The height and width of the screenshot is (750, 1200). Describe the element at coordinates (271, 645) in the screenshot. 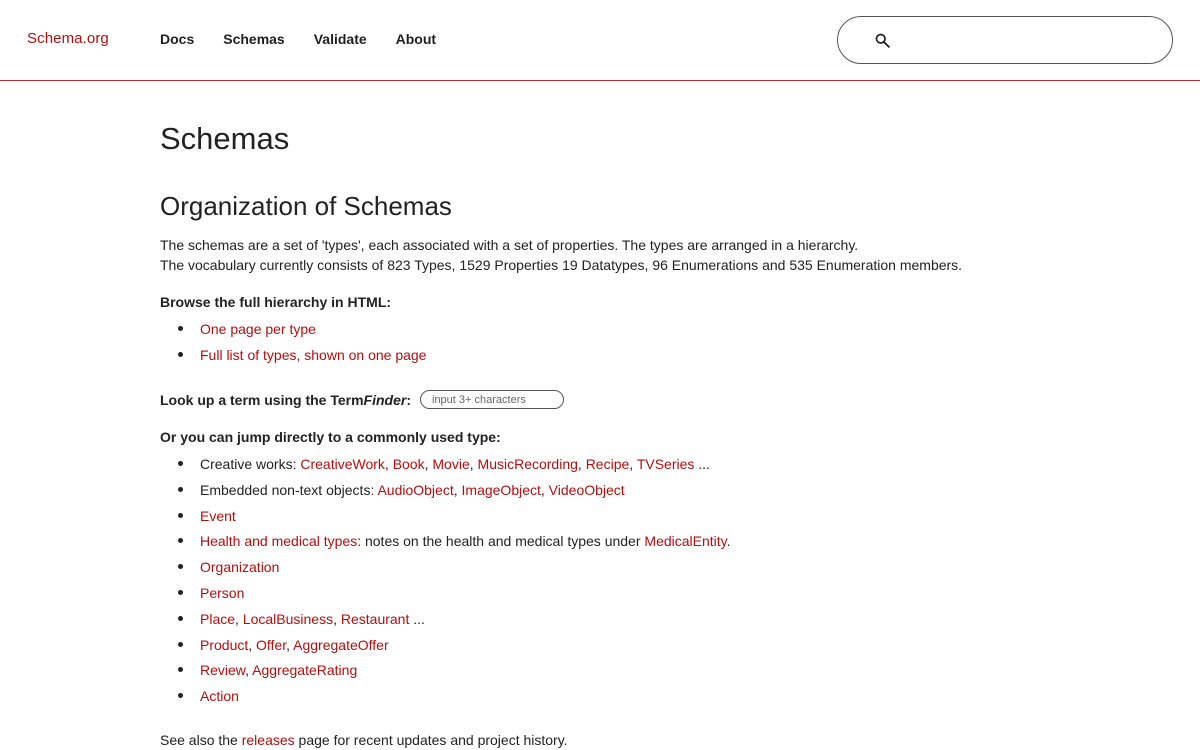

I see `link-offer: Offer` at that location.